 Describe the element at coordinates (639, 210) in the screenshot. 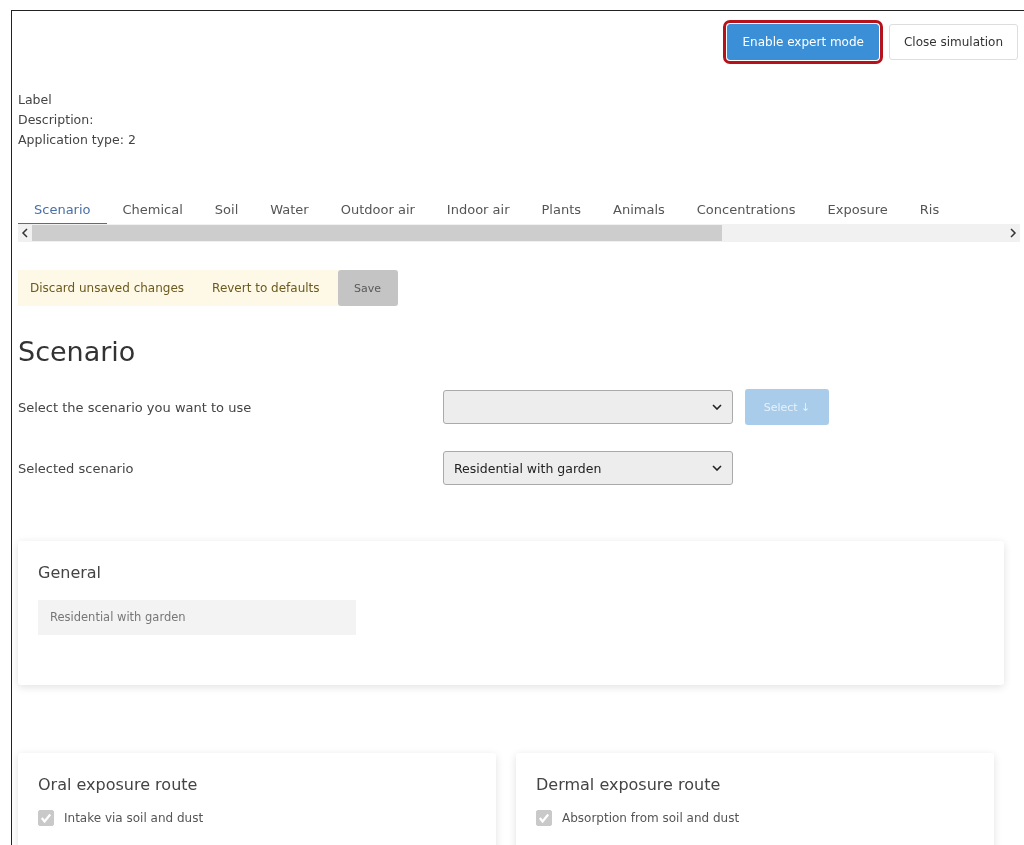

I see `tab: Animals` at that location.